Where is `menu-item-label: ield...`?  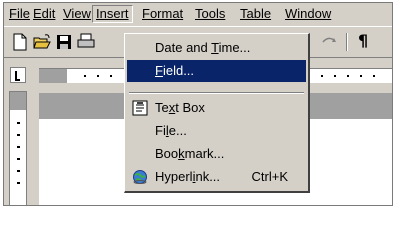 menu-item-label: ield... is located at coordinates (178, 70).